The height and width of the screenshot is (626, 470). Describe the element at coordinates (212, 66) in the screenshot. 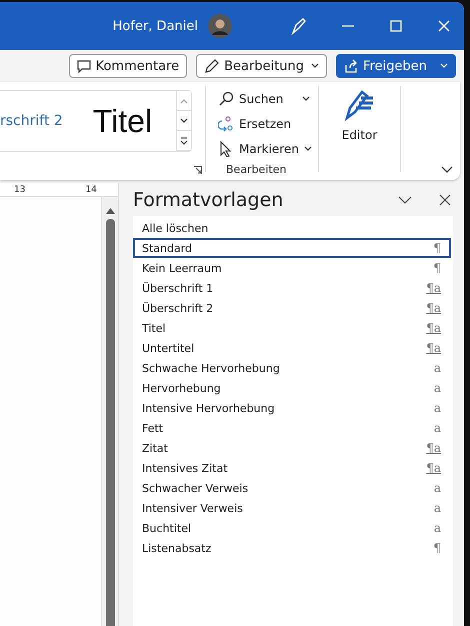

I see `pencil-icon` at that location.